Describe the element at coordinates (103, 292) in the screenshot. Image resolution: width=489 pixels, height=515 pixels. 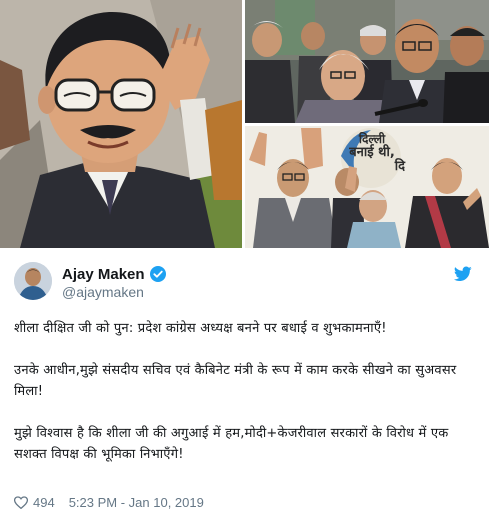
I see `user-handle: @ajaymaken` at that location.